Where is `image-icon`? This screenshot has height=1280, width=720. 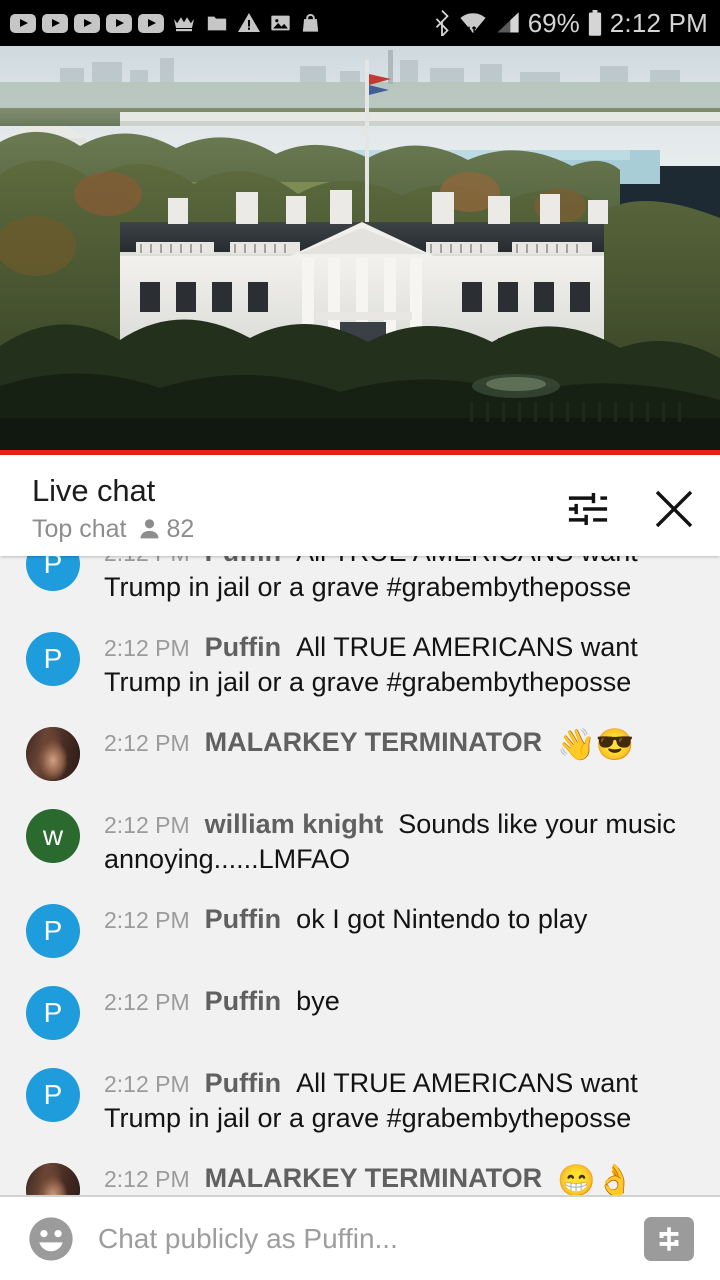
image-icon is located at coordinates (280, 23).